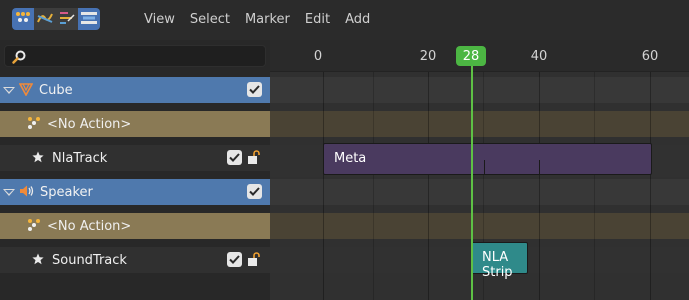  I want to click on graph-editor-button, so click(45, 19).